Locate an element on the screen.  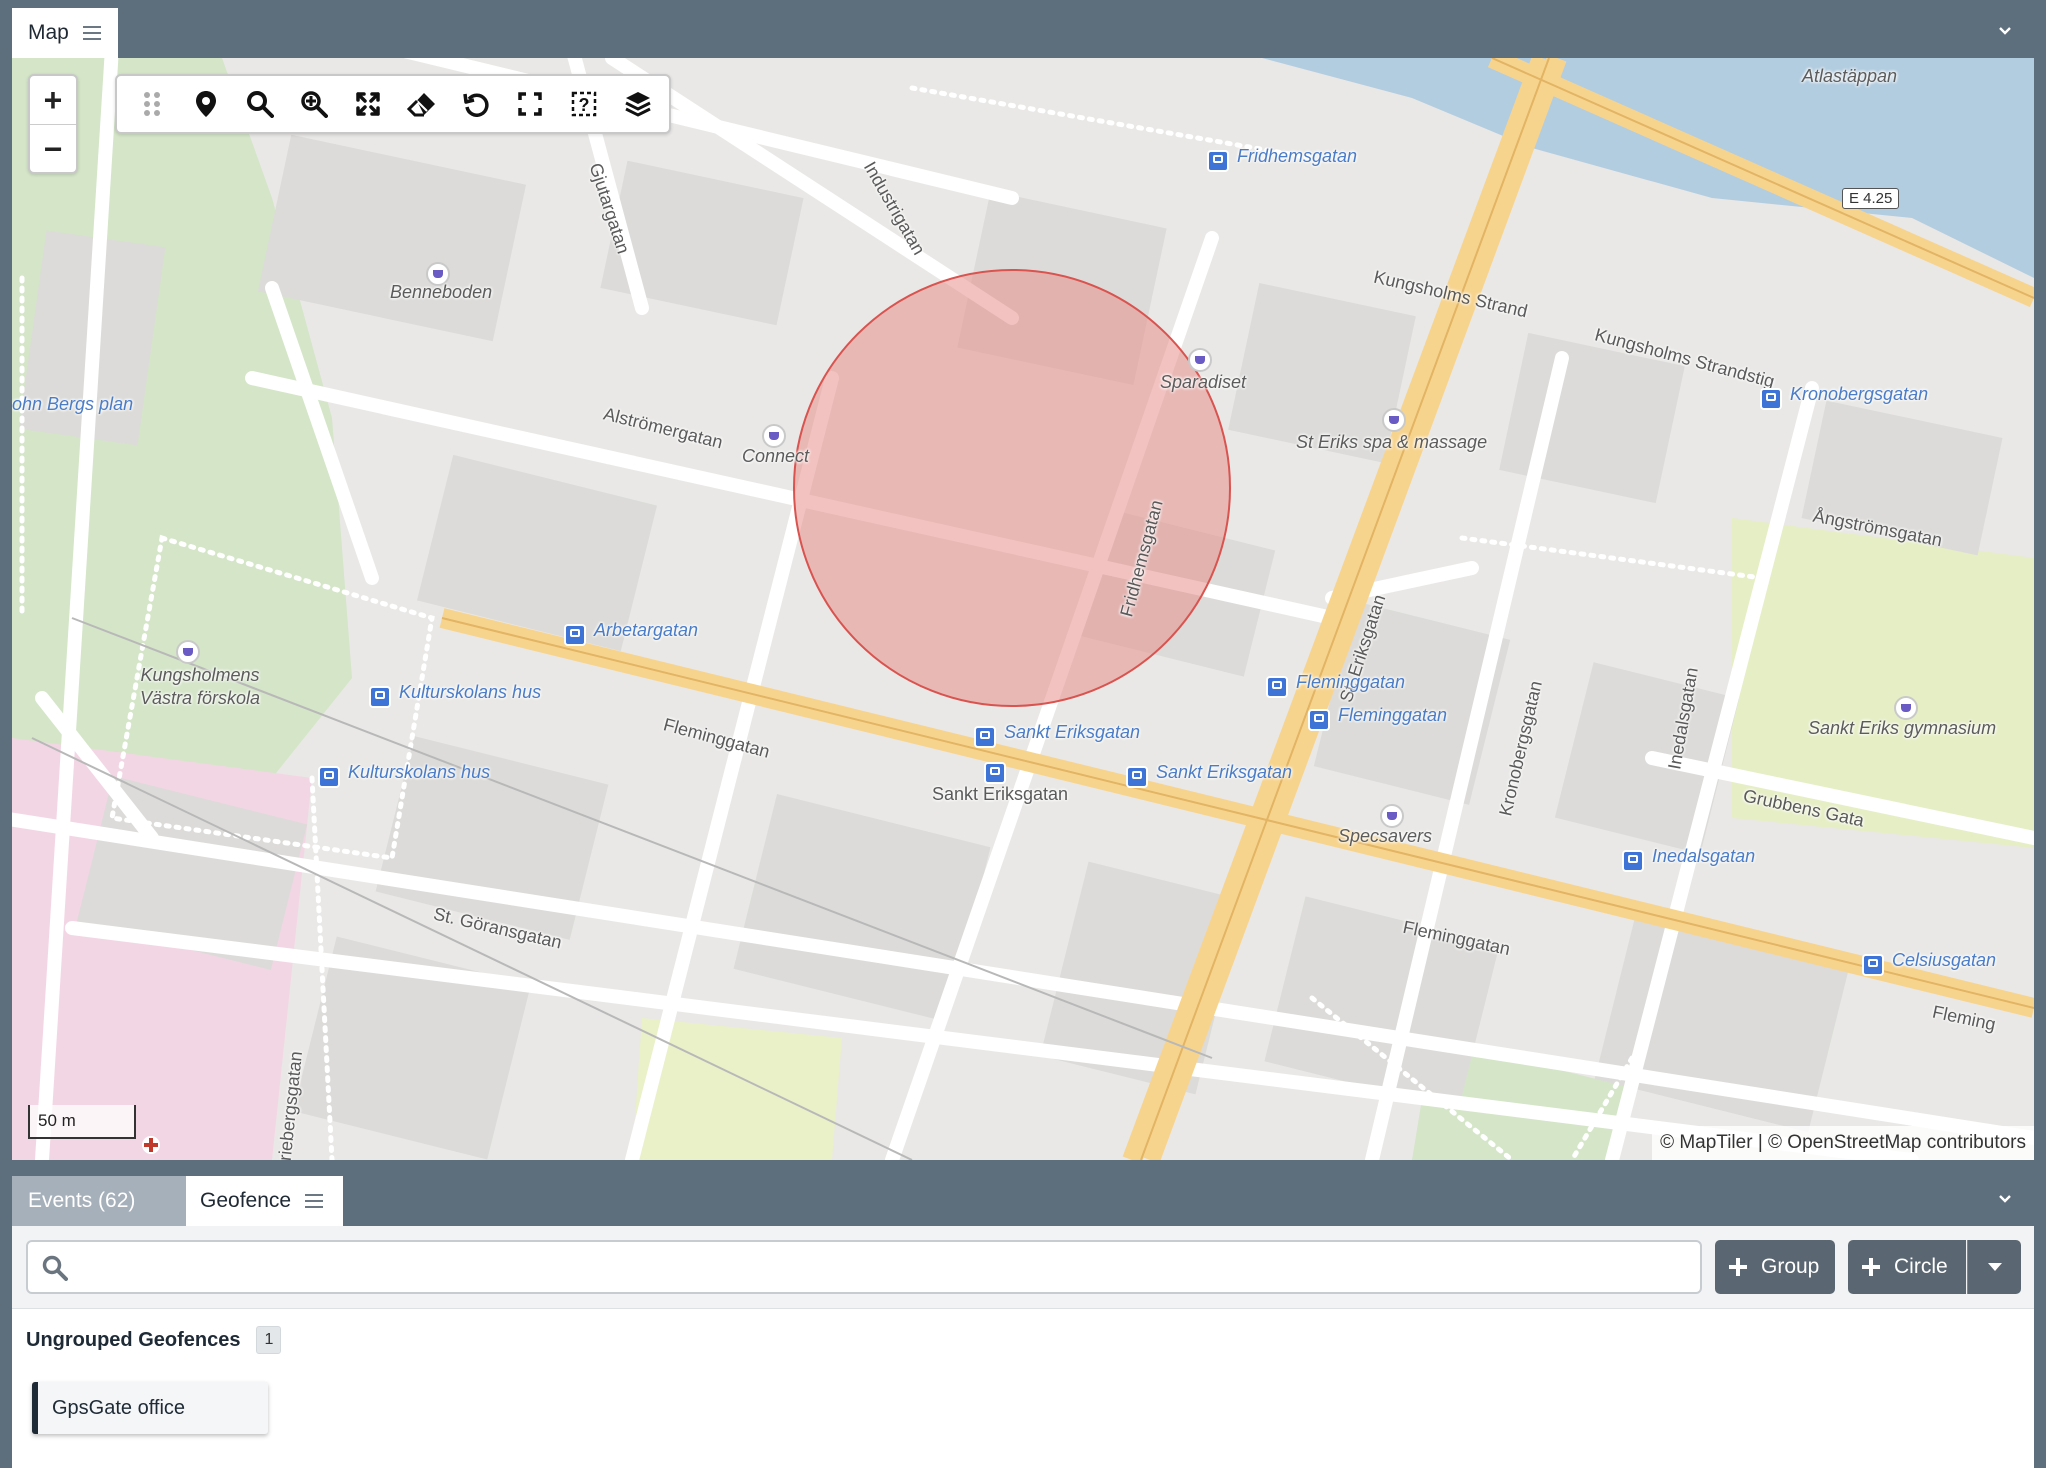
stop-label: Fridhemsgatan is located at coordinates (1297, 156).